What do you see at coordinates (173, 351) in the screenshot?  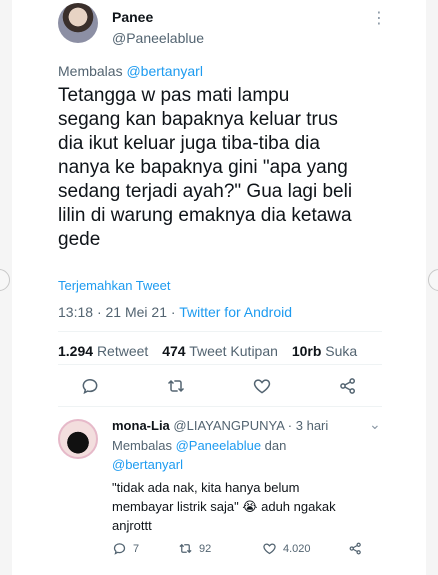 I see `quote-count: 474` at bounding box center [173, 351].